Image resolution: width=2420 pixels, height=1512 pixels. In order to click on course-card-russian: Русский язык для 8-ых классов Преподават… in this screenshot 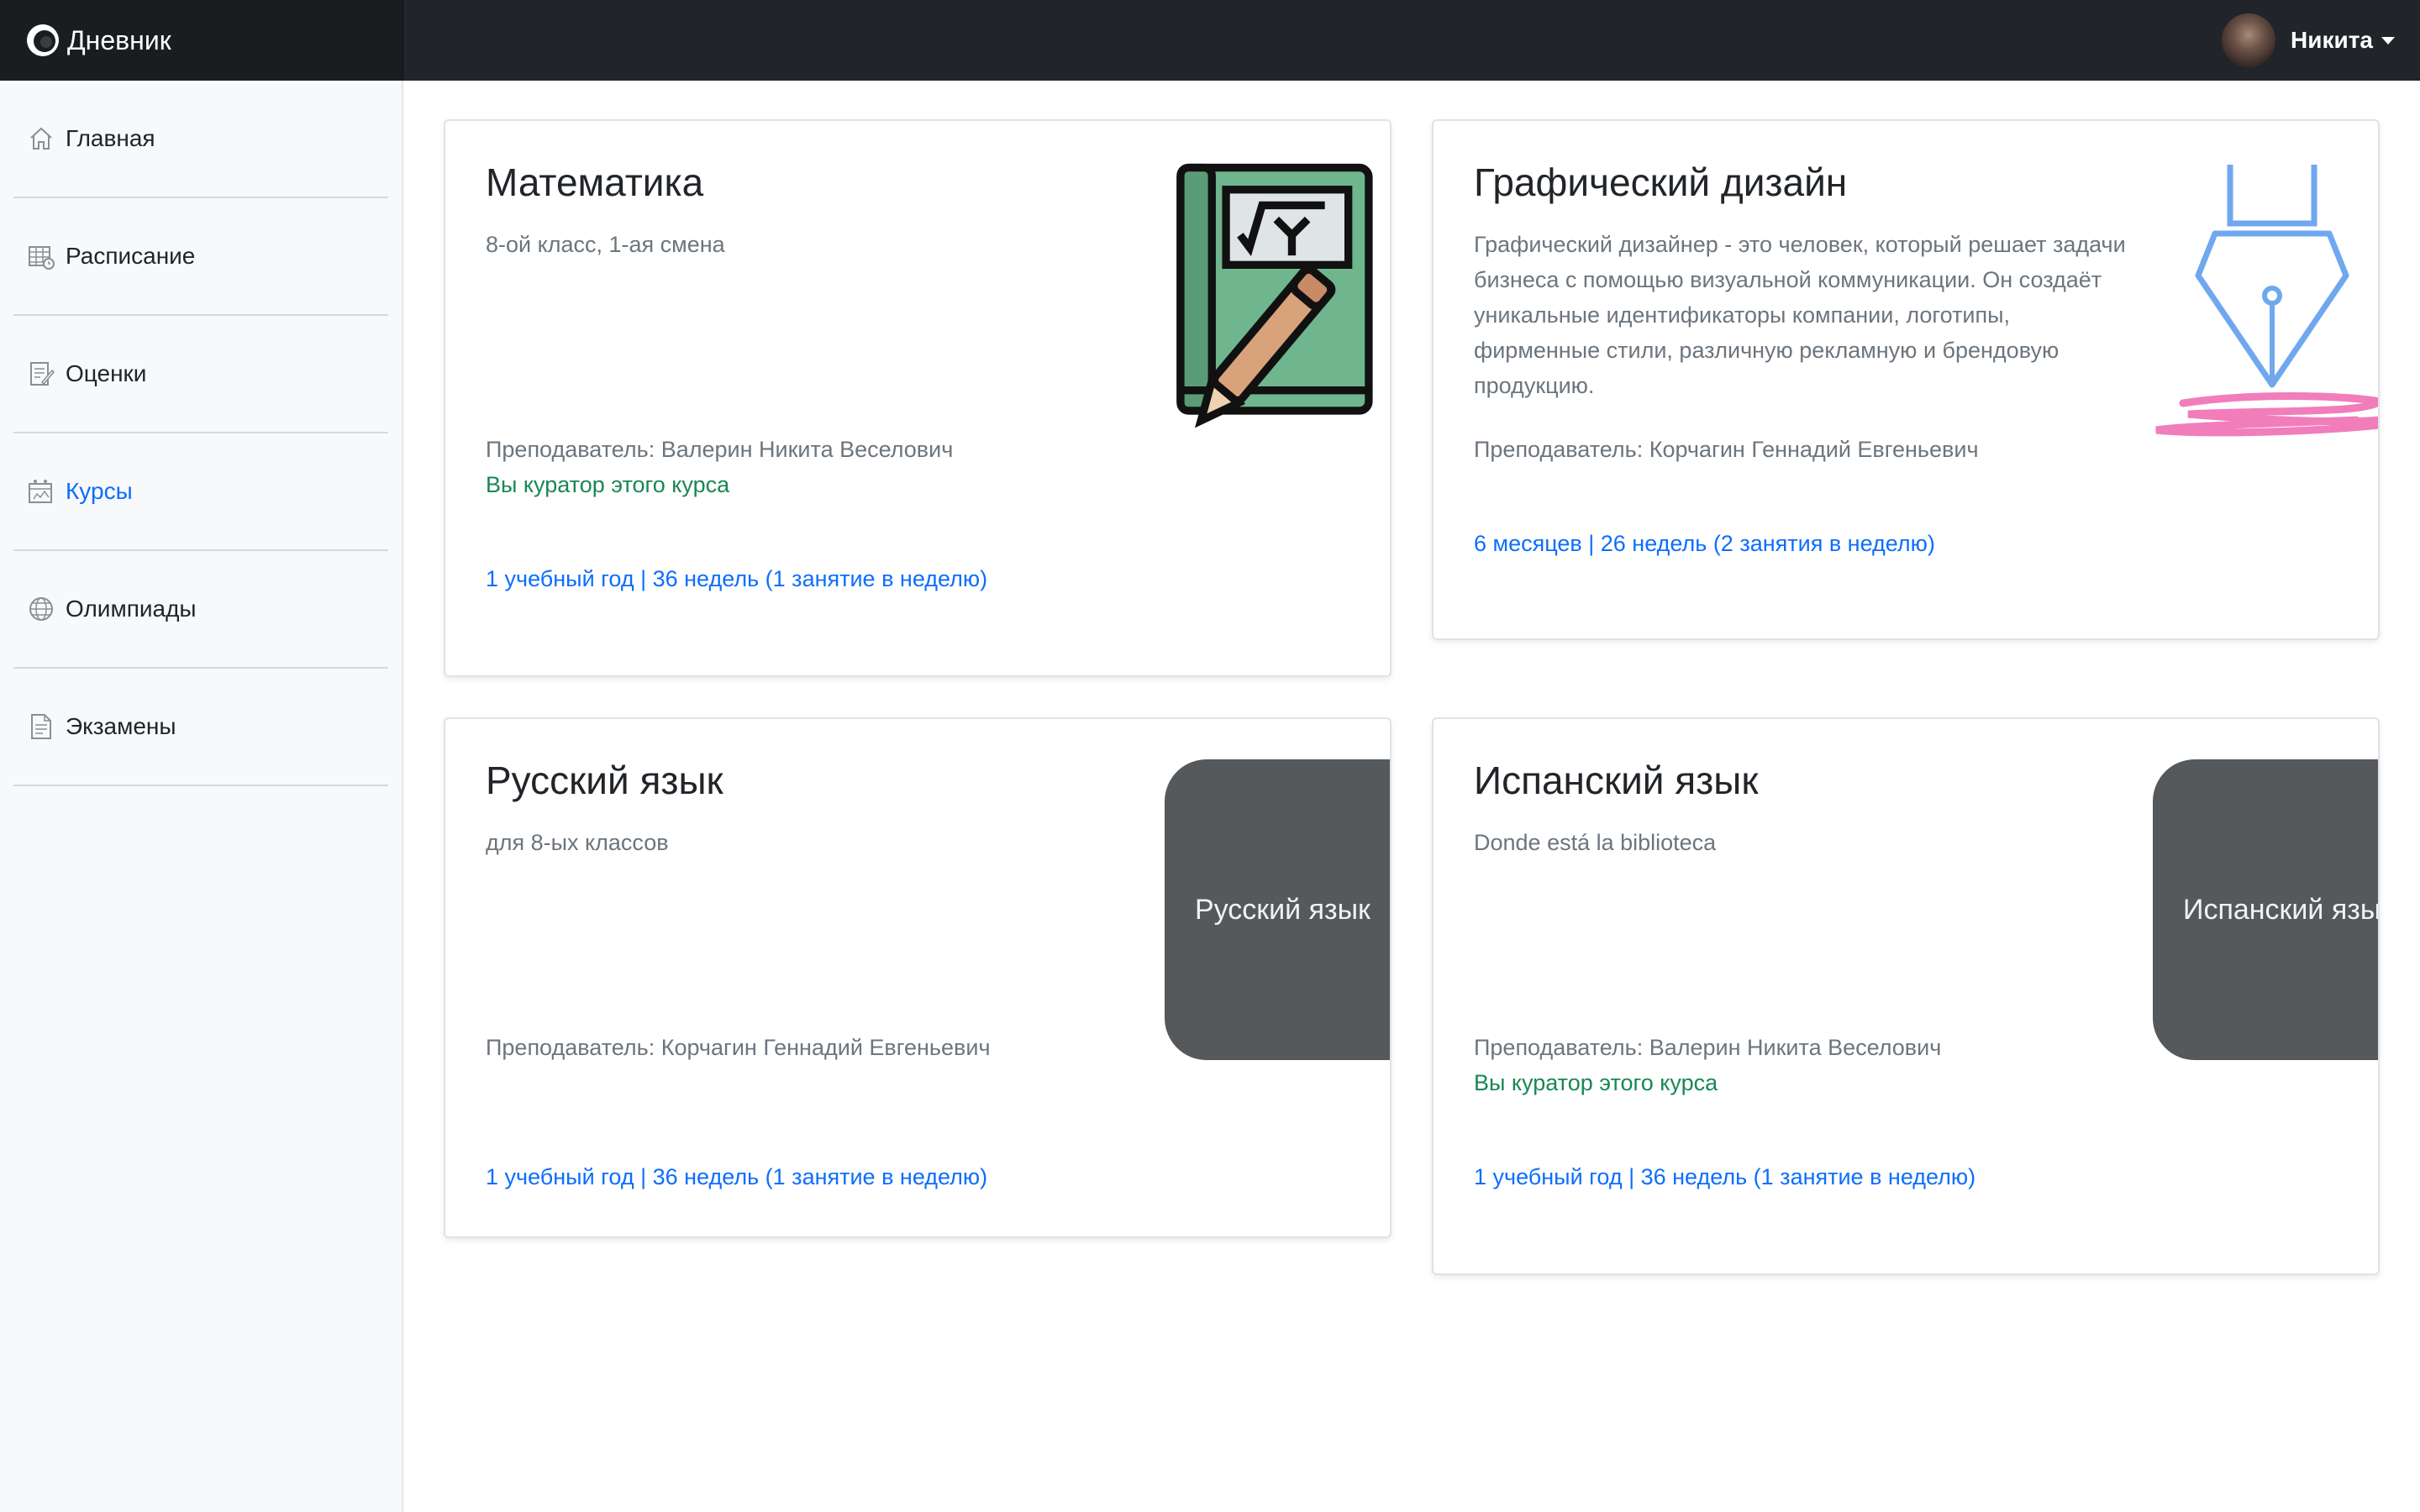, I will do `click(918, 977)`.